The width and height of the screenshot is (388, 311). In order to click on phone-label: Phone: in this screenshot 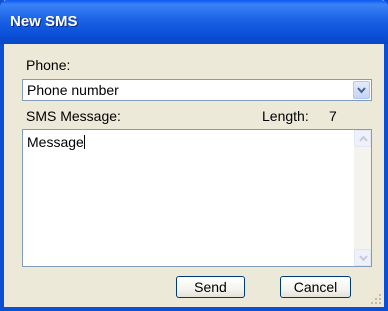, I will do `click(48, 65)`.